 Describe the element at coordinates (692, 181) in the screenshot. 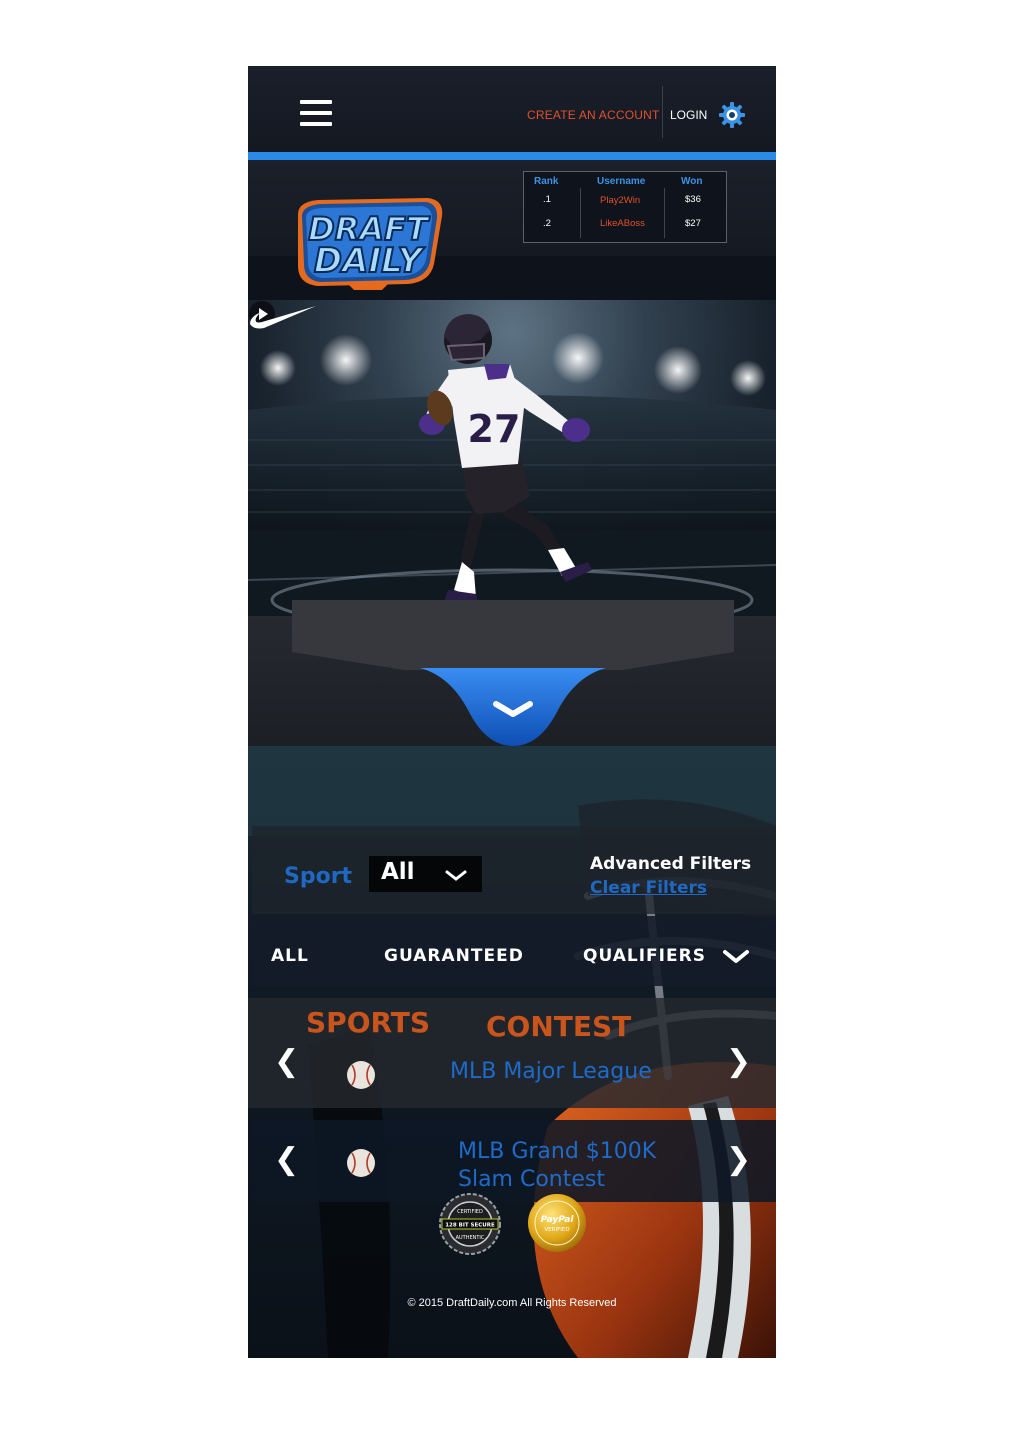

I see `leaderboard-header-won: Won` at that location.